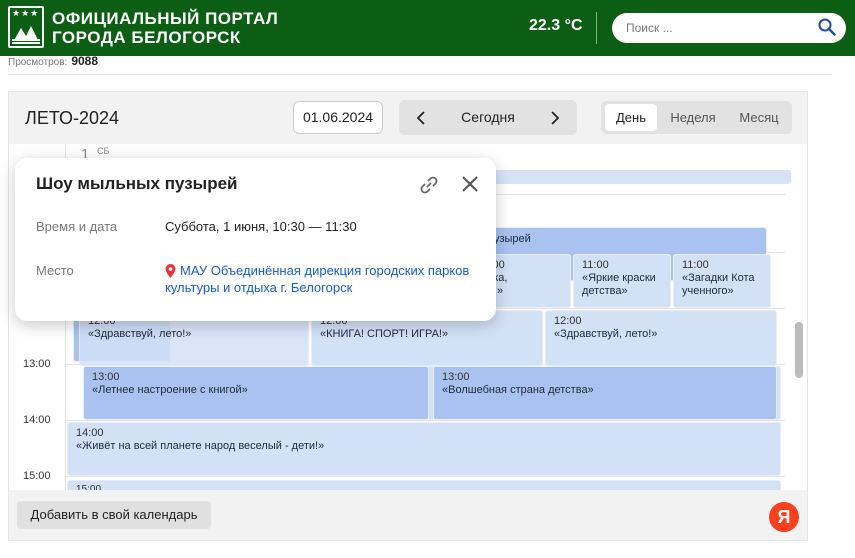 The image size is (855, 558). What do you see at coordinates (261, 226) in the screenshot?
I see `time-date-value: Суббота, 1 июня, 10:30 — 11:30` at bounding box center [261, 226].